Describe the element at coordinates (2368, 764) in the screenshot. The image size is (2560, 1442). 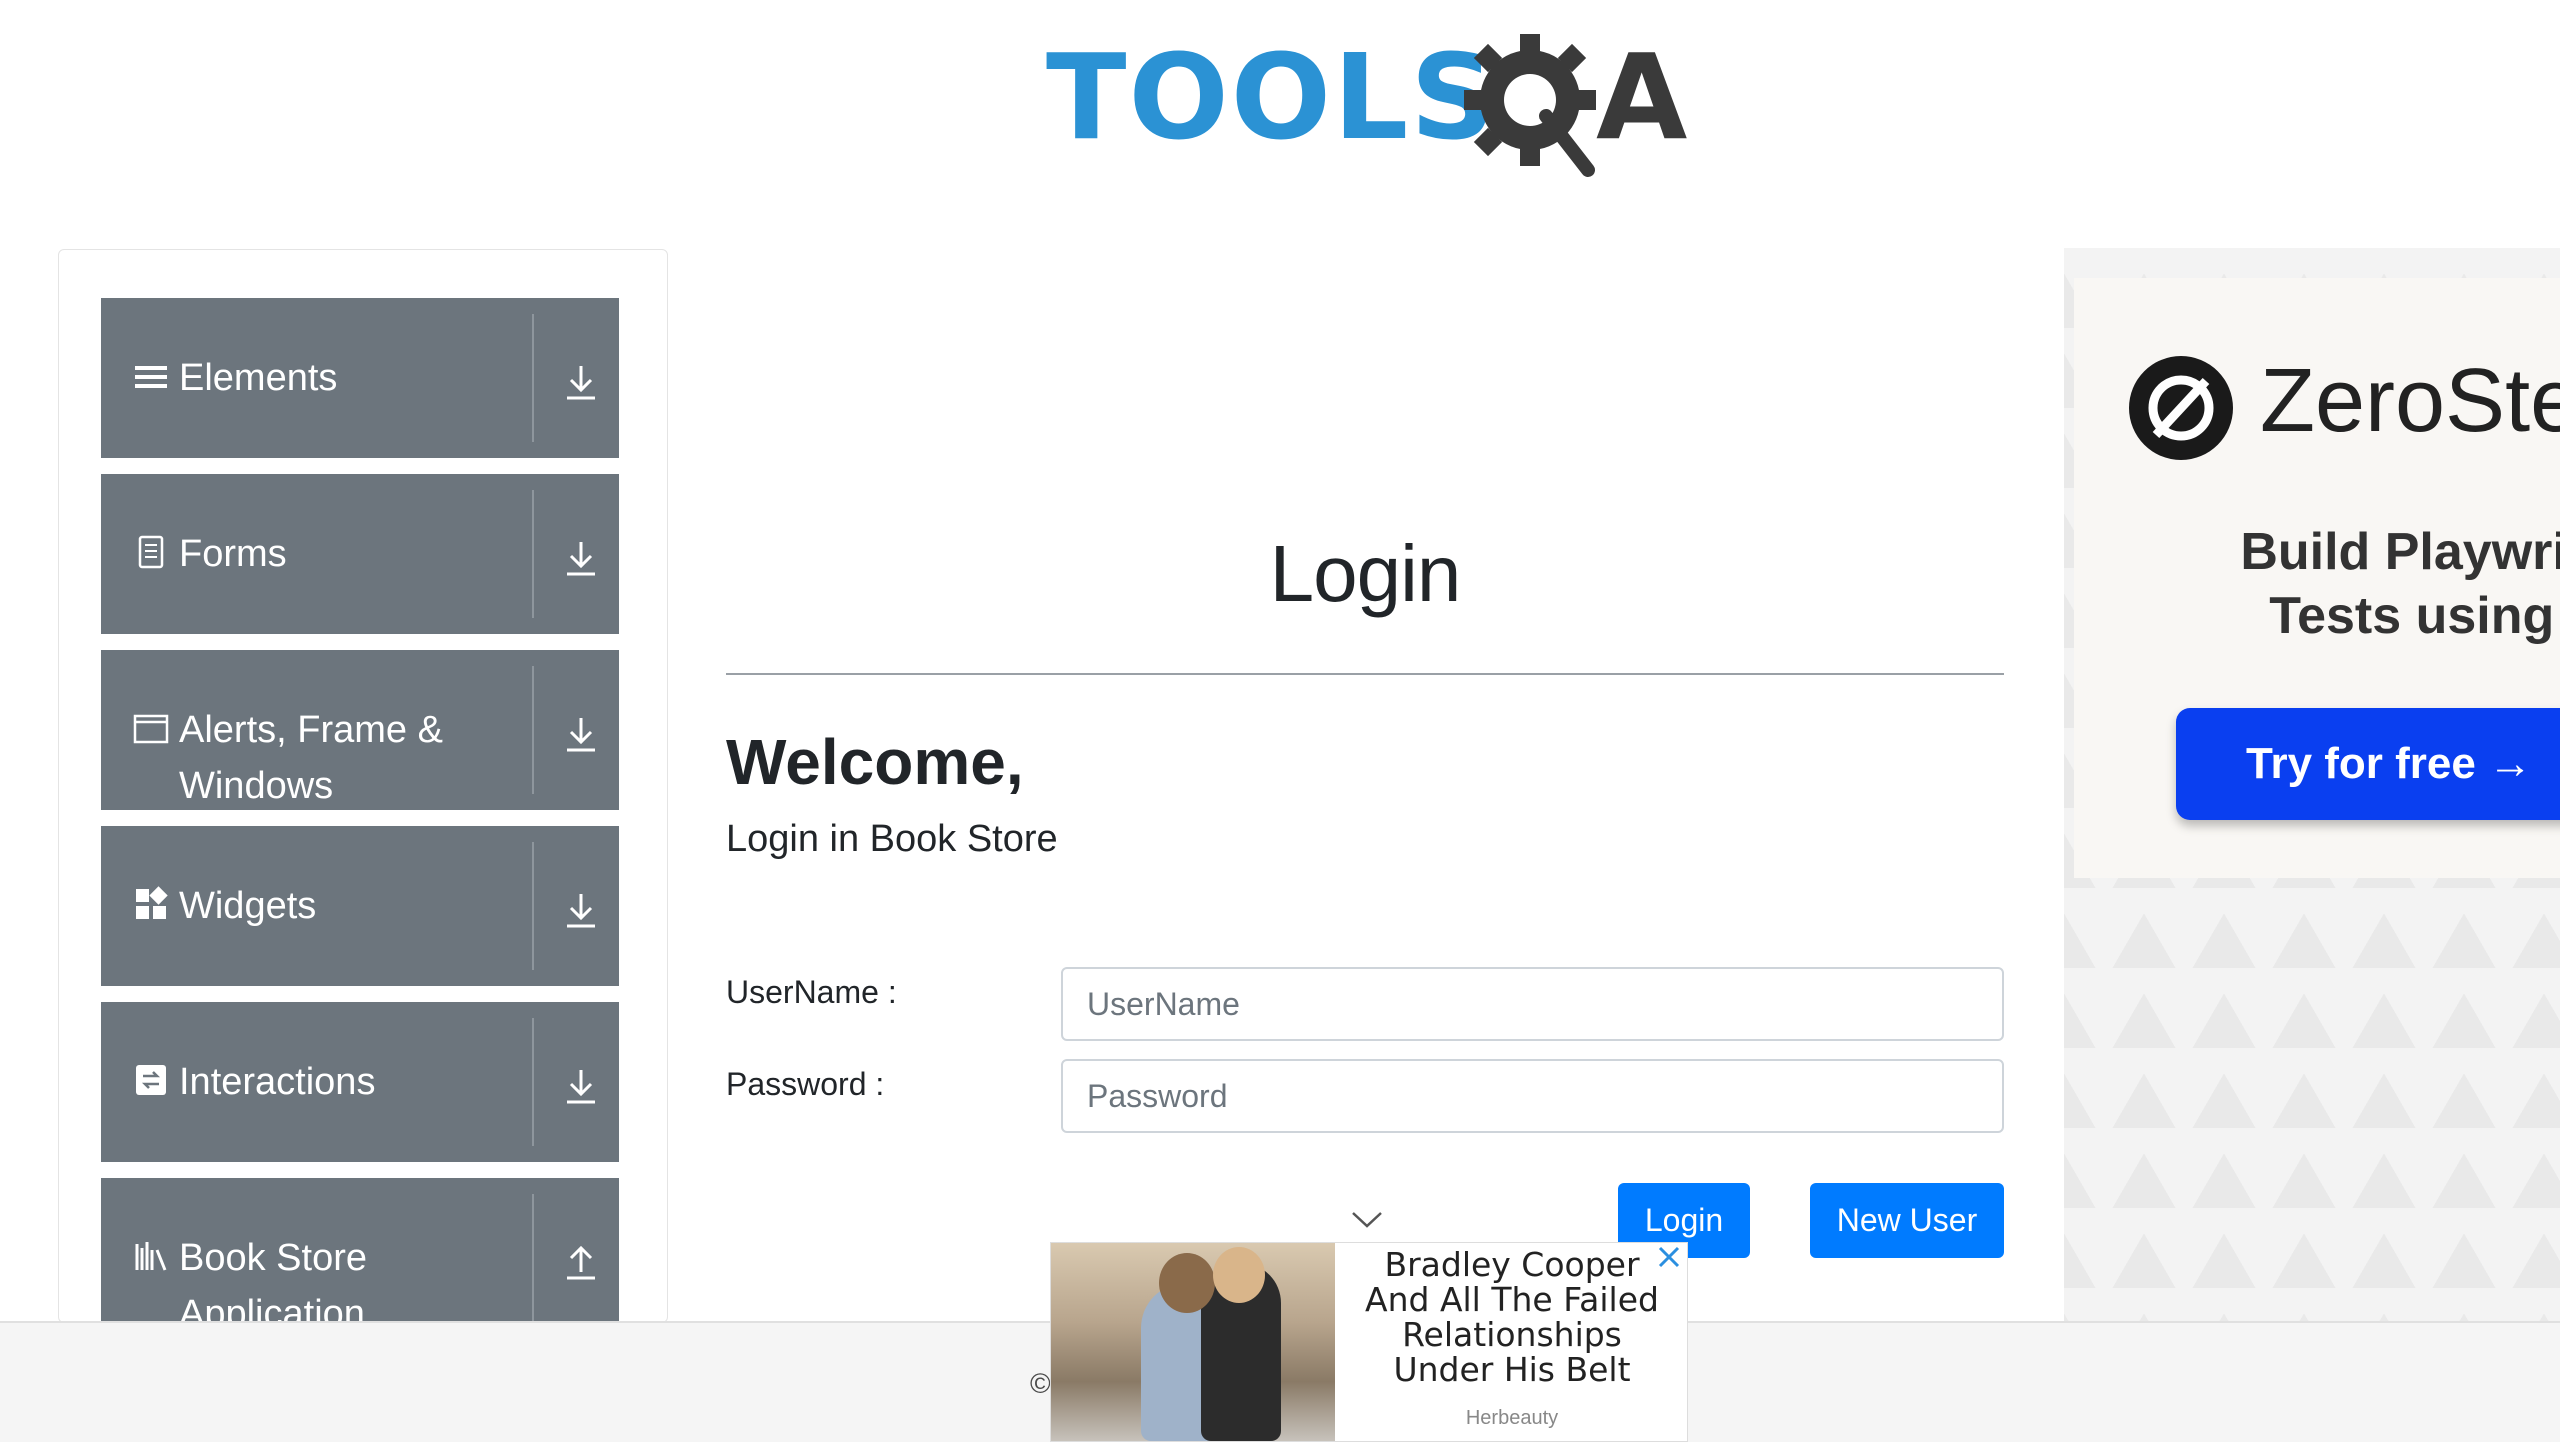
I see `try-for-free-button: Try for free →` at that location.